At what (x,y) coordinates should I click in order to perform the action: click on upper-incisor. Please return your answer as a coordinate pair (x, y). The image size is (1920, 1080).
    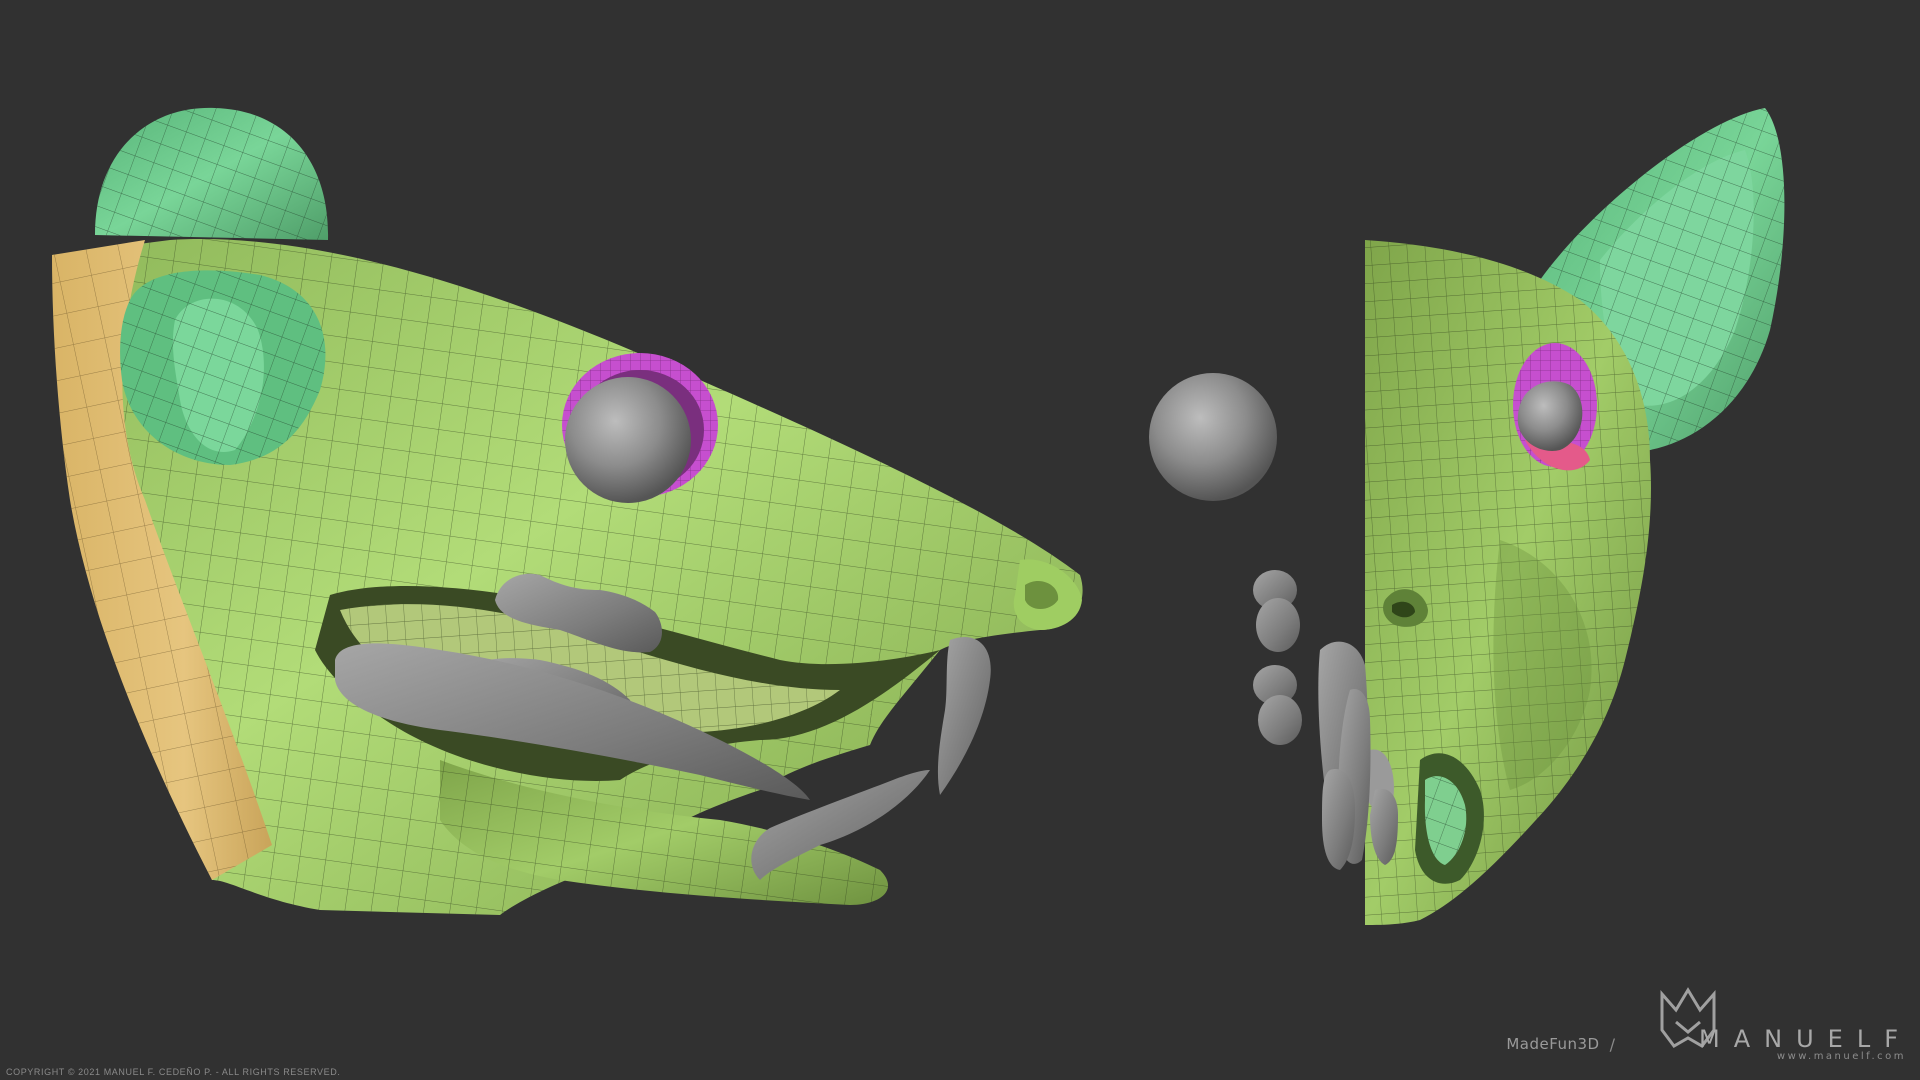
    Looking at the image, I should click on (964, 715).